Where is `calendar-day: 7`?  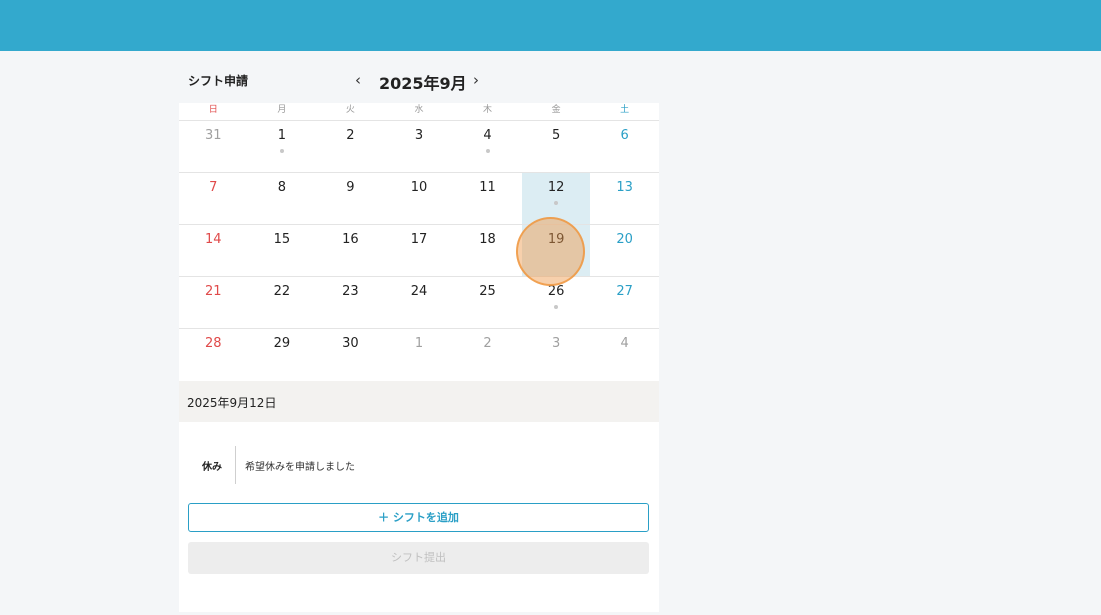
calendar-day: 7 is located at coordinates (213, 198).